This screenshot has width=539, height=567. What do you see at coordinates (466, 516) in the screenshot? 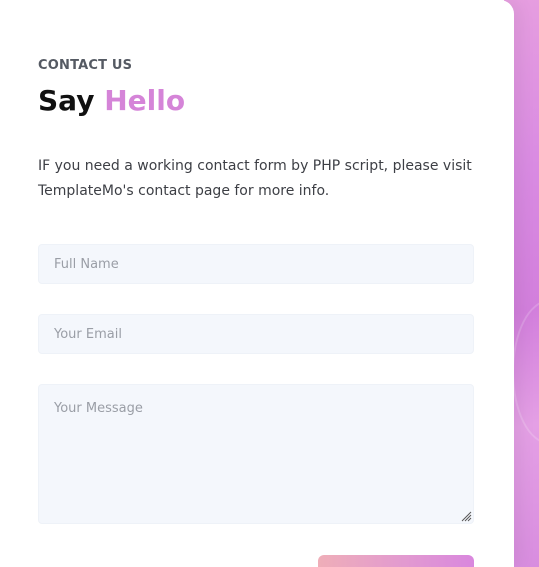
I see `resize-grip-icon` at bounding box center [466, 516].